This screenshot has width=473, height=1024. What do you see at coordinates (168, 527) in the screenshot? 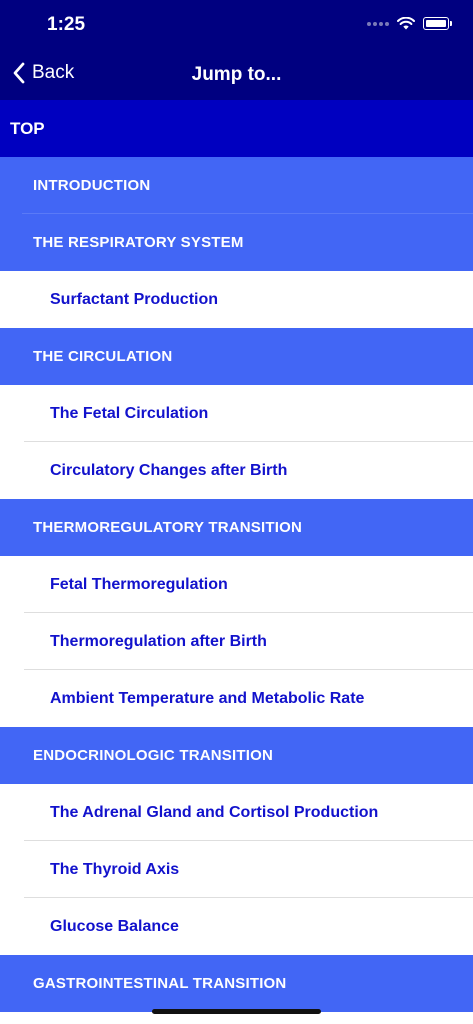
I see `section-label: THERMOREGULATORY TRANSITION` at bounding box center [168, 527].